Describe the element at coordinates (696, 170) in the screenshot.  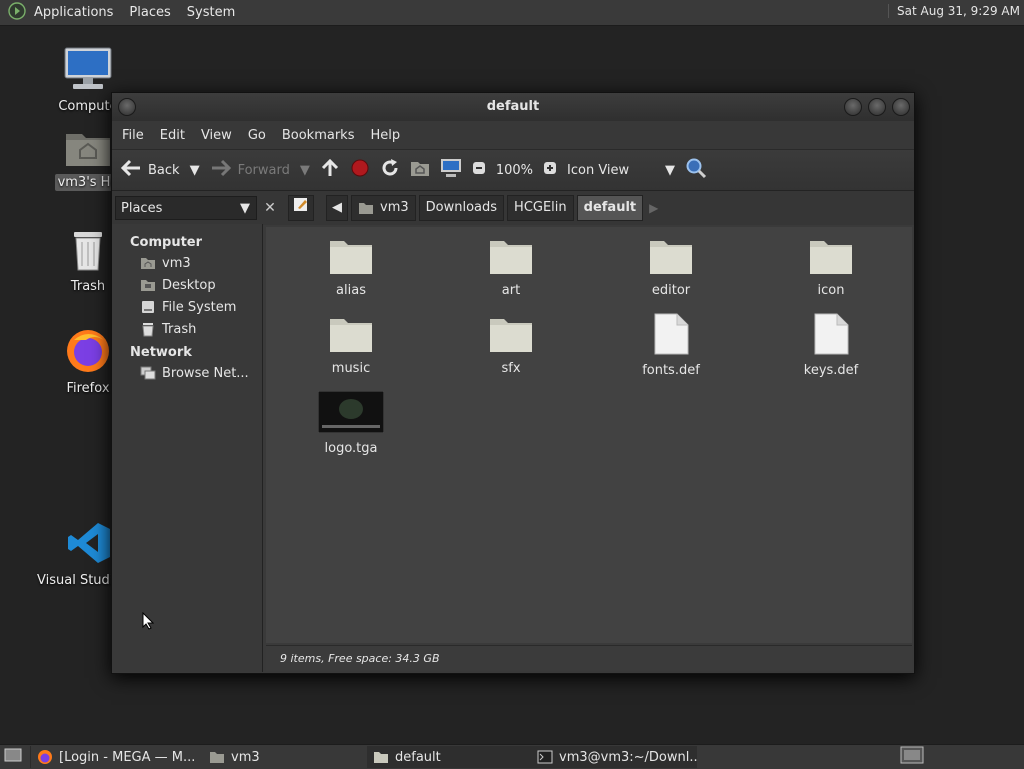
I see `search-button` at that location.